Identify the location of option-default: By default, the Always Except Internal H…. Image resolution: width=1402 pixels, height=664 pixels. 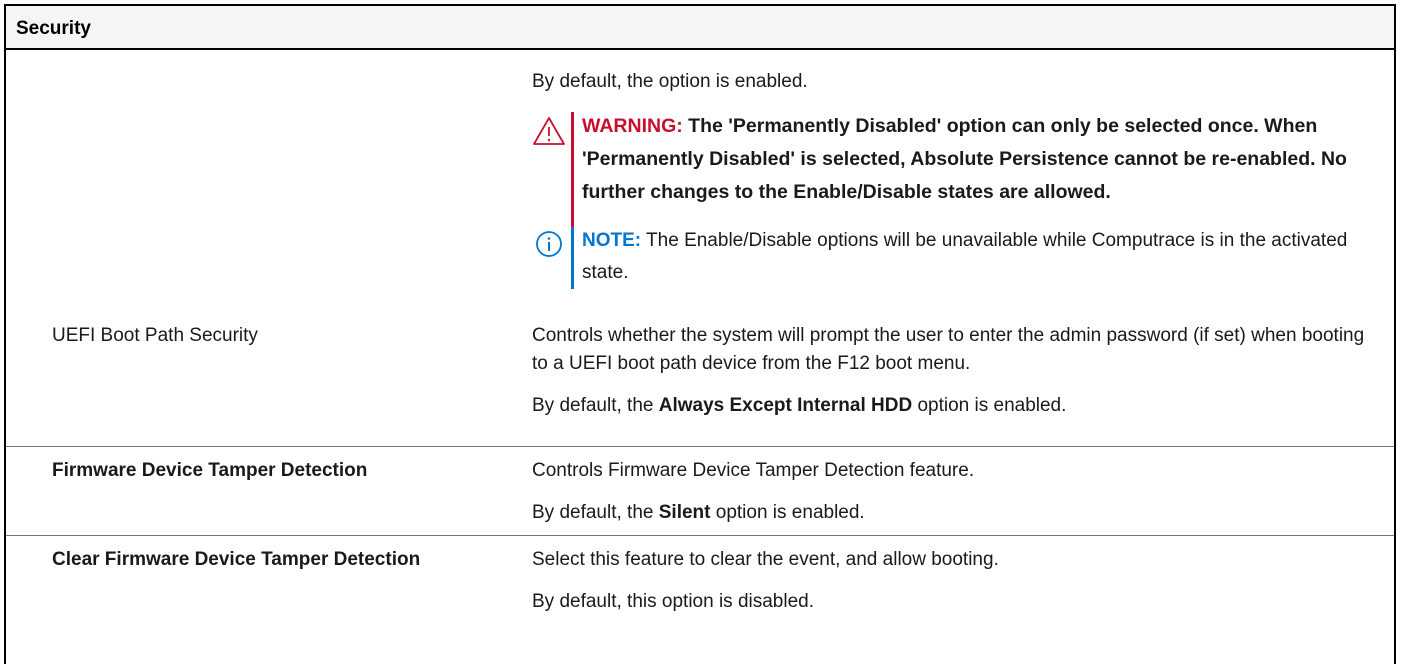
(799, 405).